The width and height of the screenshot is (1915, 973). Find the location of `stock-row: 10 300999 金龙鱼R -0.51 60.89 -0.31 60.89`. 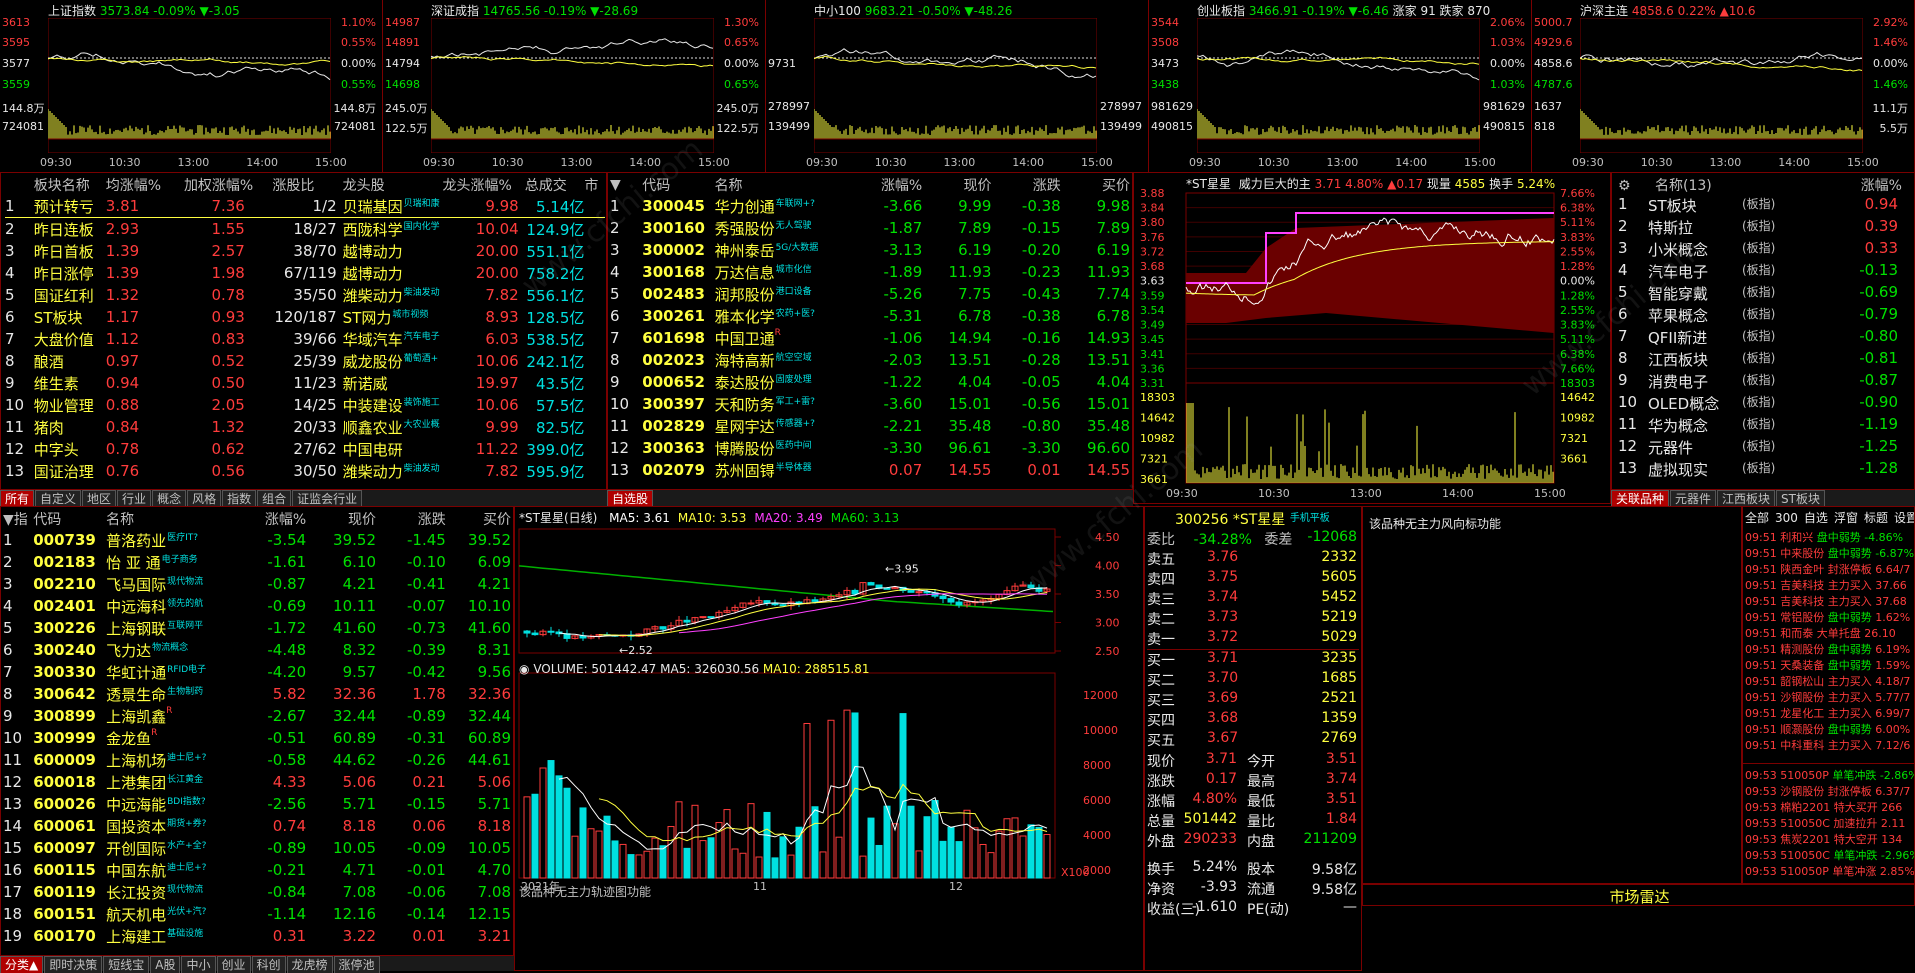

stock-row: 10 300999 金龙鱼R -0.51 60.89 -0.31 60.89 is located at coordinates (257, 738).